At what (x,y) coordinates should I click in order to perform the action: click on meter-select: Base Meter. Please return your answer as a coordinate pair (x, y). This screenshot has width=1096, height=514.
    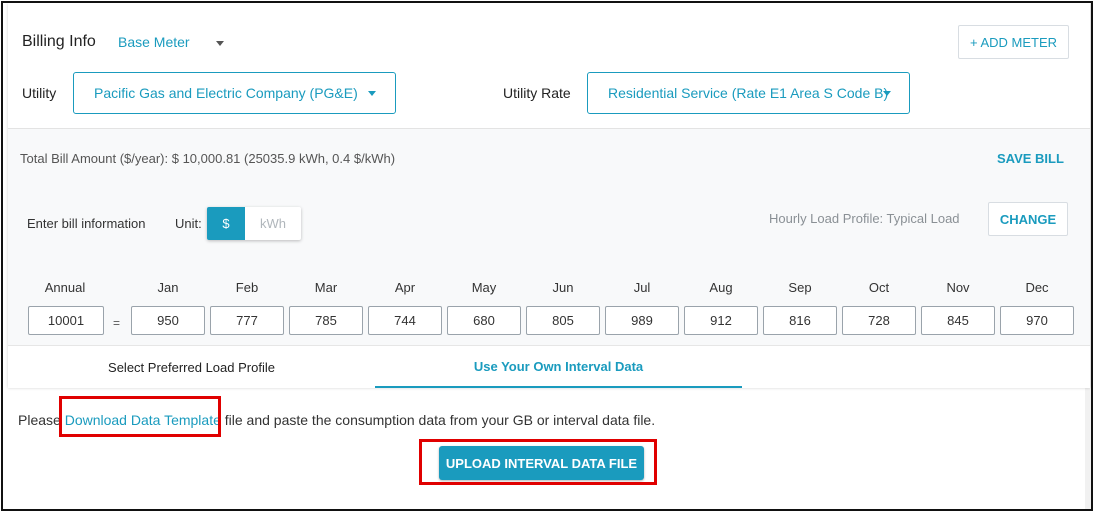
    Looking at the image, I should click on (175, 44).